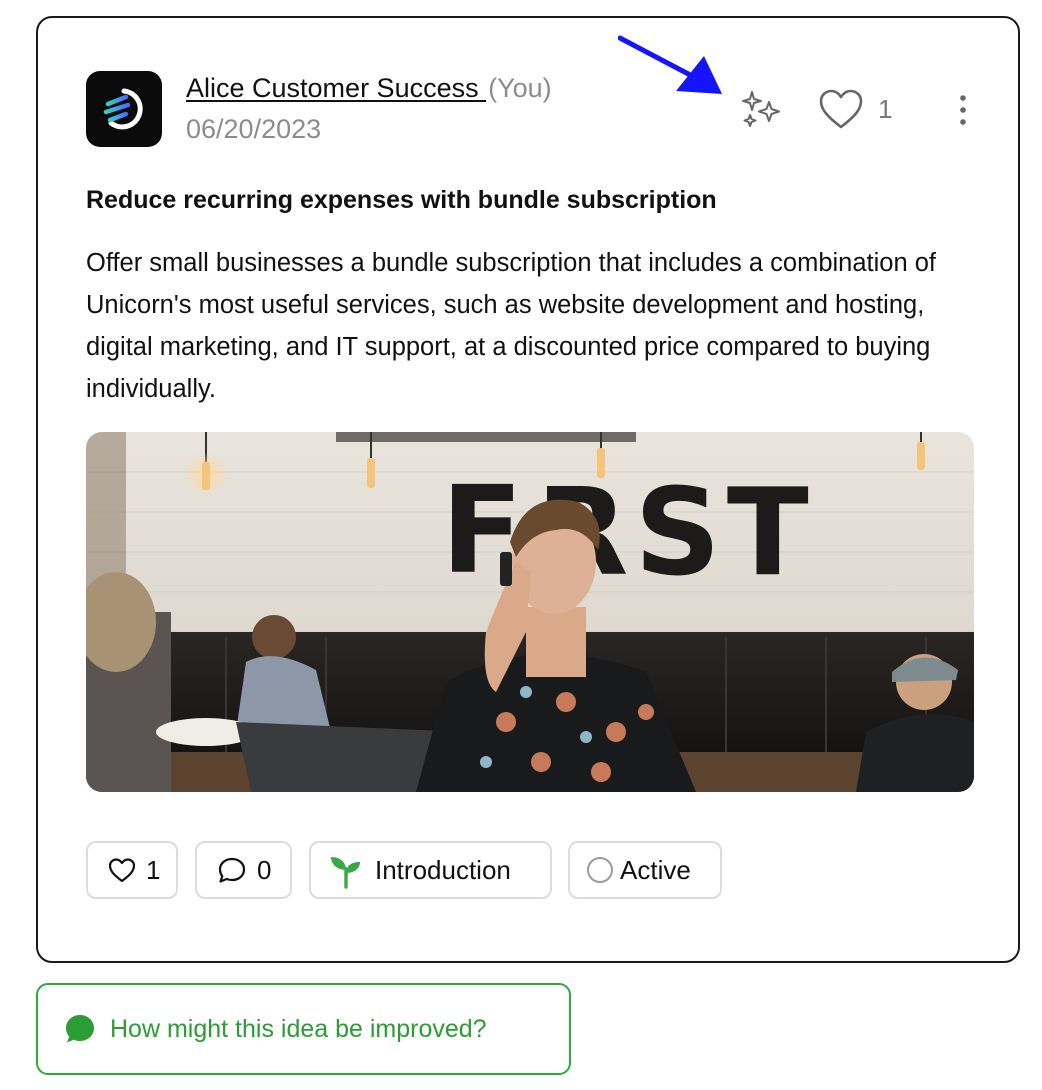  I want to click on logo-icon, so click(123, 109).